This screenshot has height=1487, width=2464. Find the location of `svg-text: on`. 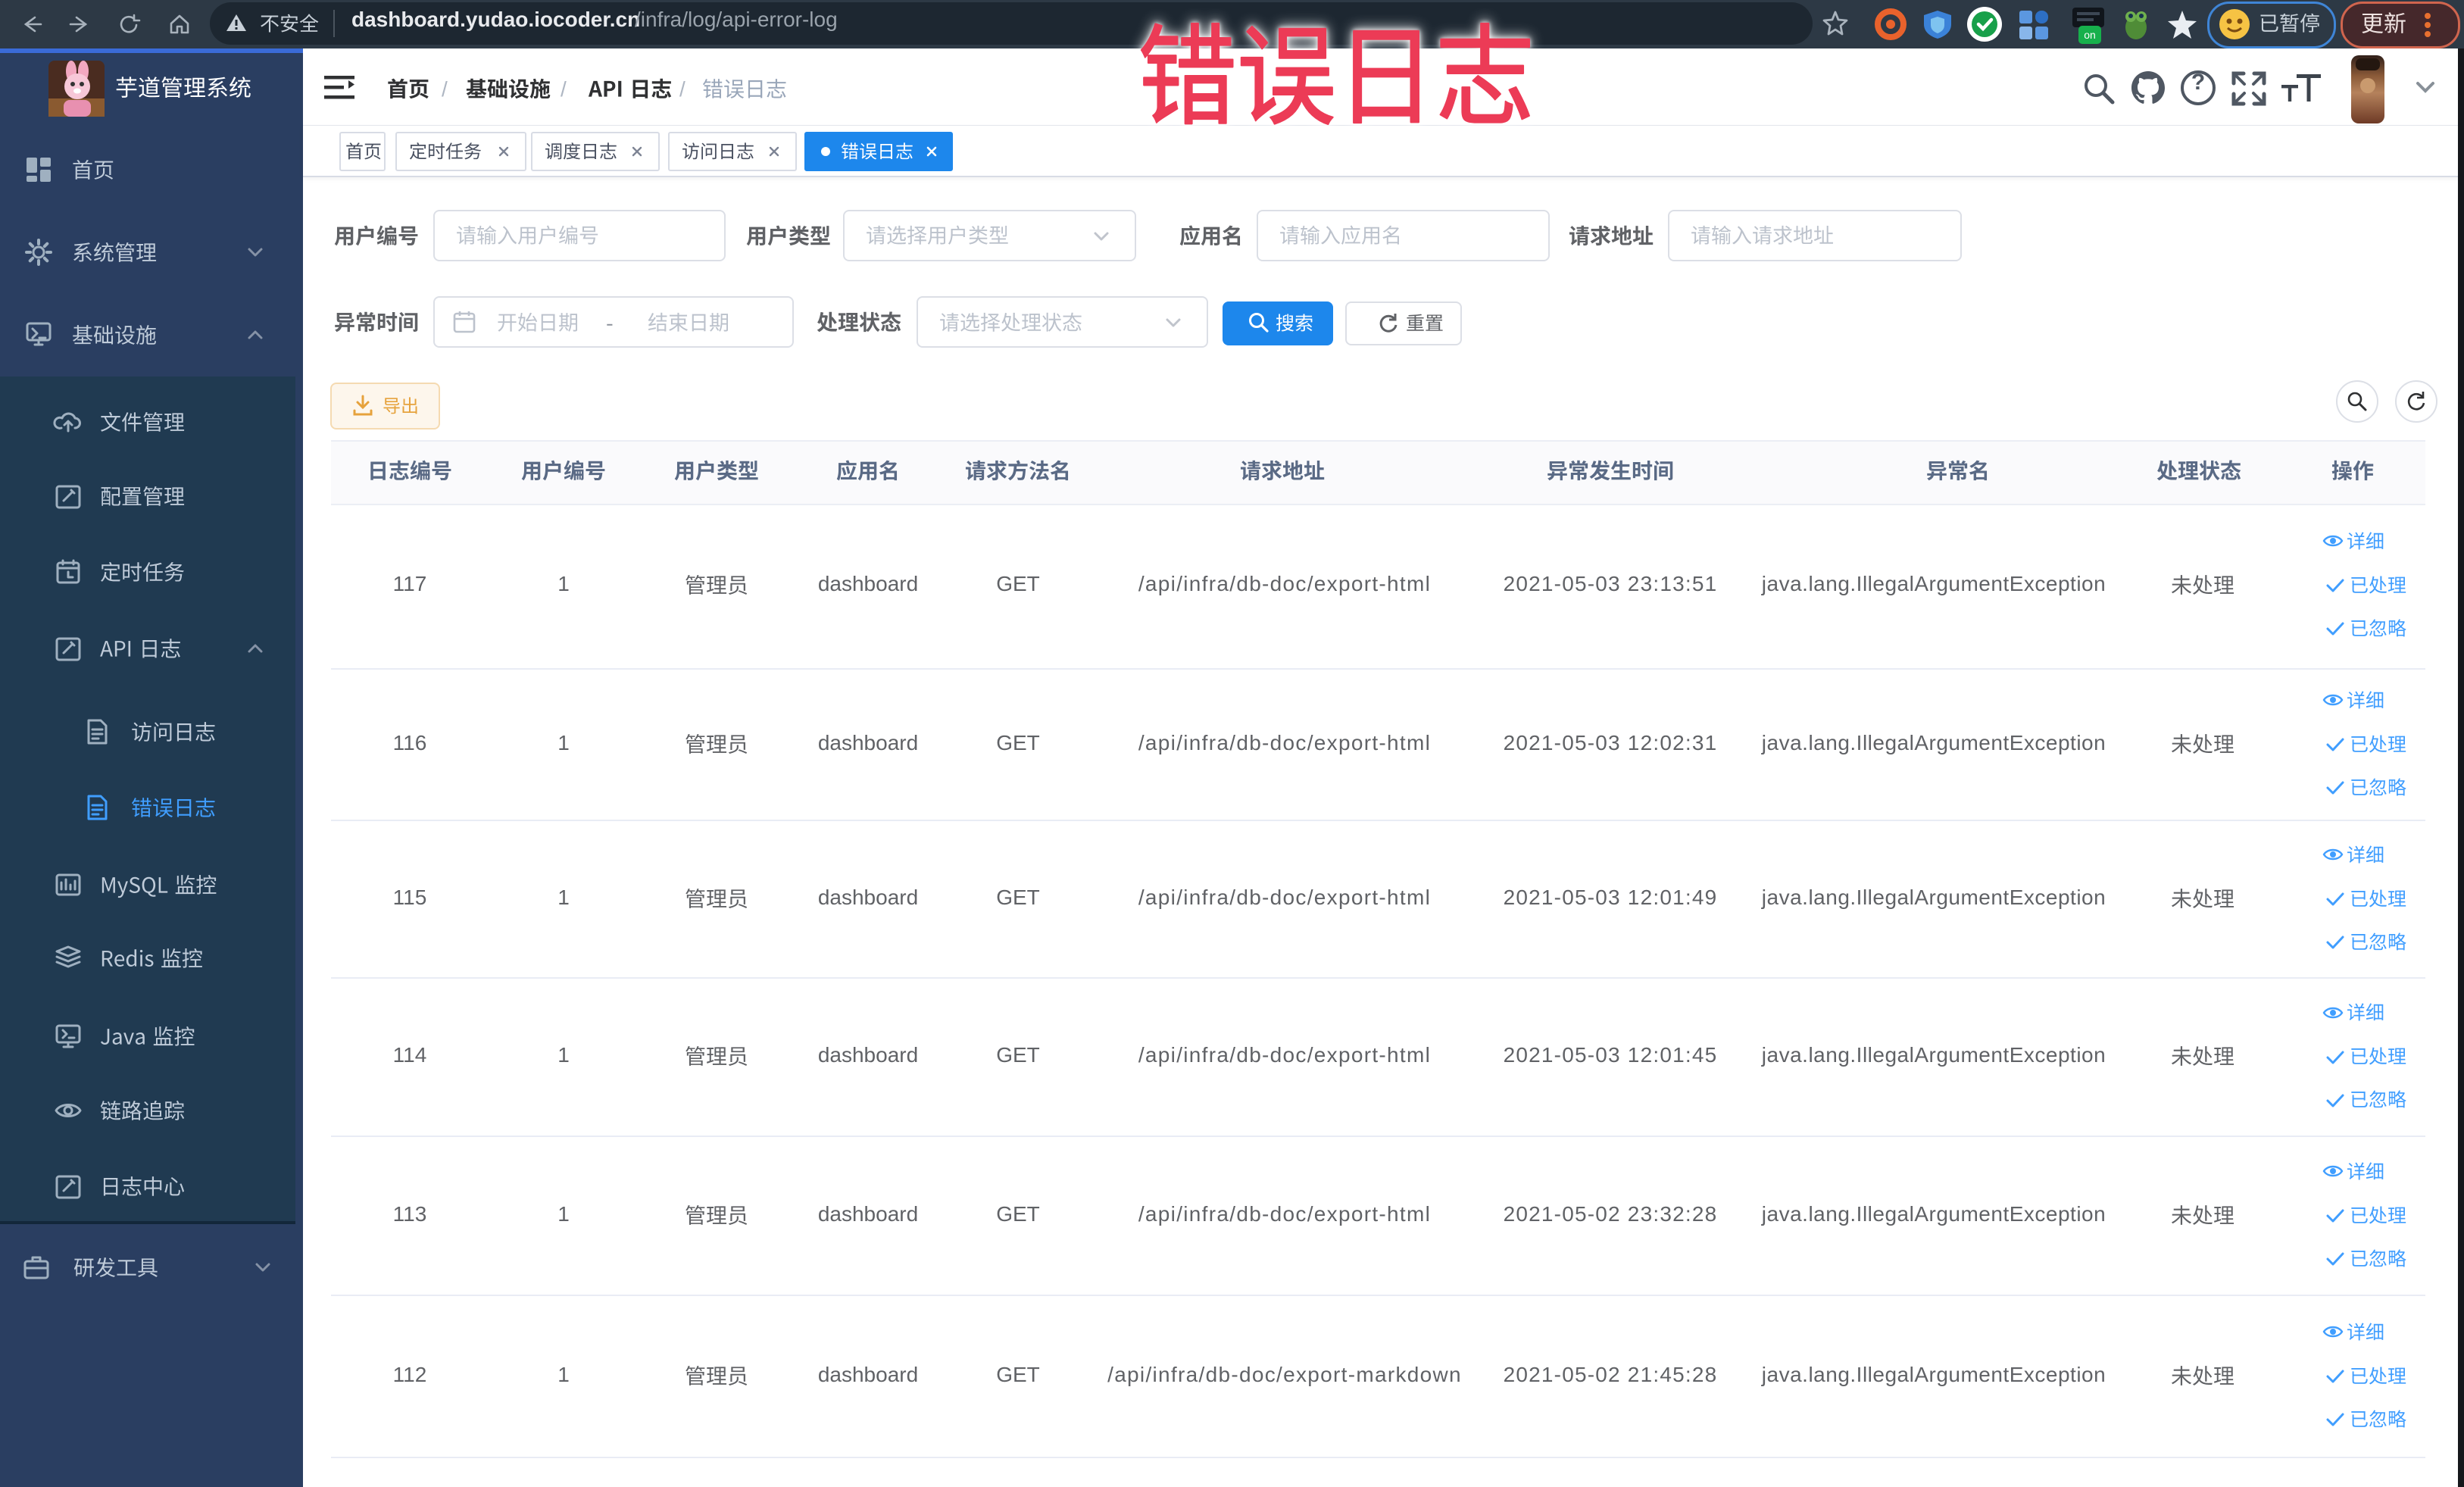

svg-text: on is located at coordinates (2090, 35).